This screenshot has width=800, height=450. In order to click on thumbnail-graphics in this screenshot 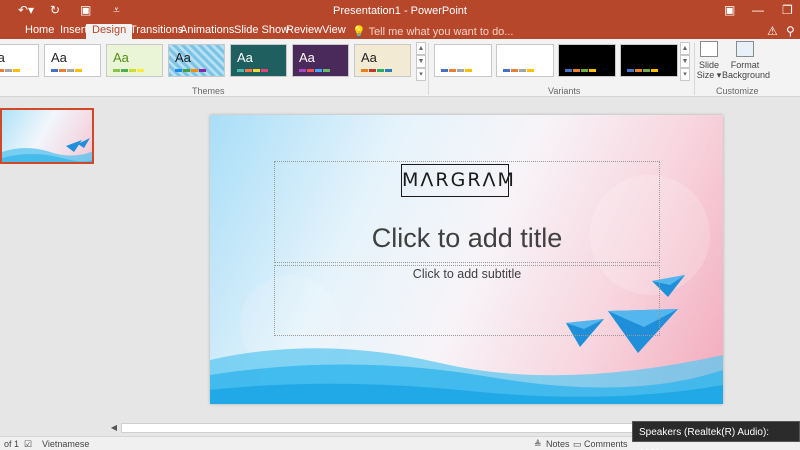, I will do `click(47, 150)`.